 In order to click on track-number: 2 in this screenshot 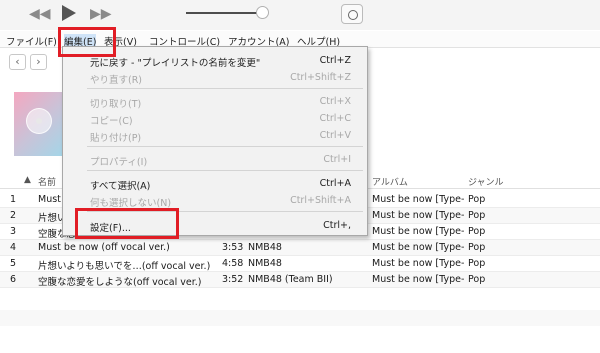, I will do `click(13, 215)`.